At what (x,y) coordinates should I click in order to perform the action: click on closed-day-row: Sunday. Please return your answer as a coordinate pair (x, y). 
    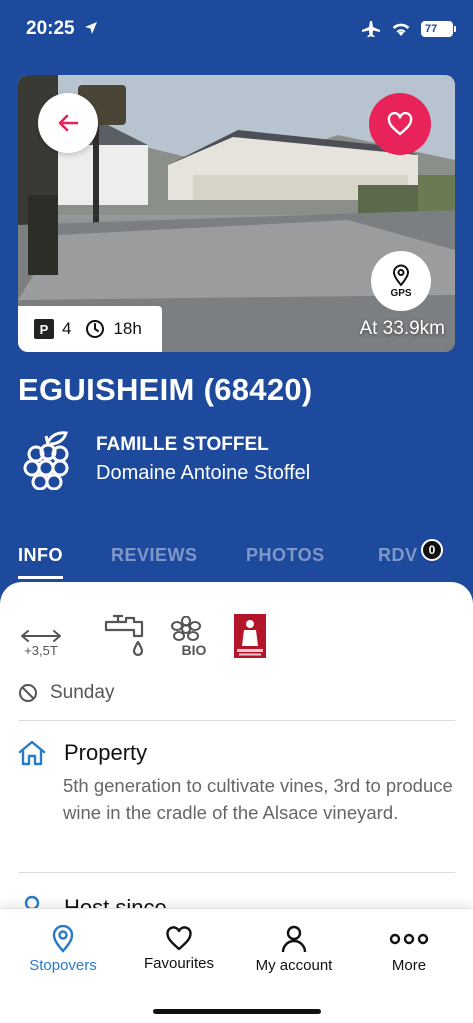
    Looking at the image, I should click on (66, 693).